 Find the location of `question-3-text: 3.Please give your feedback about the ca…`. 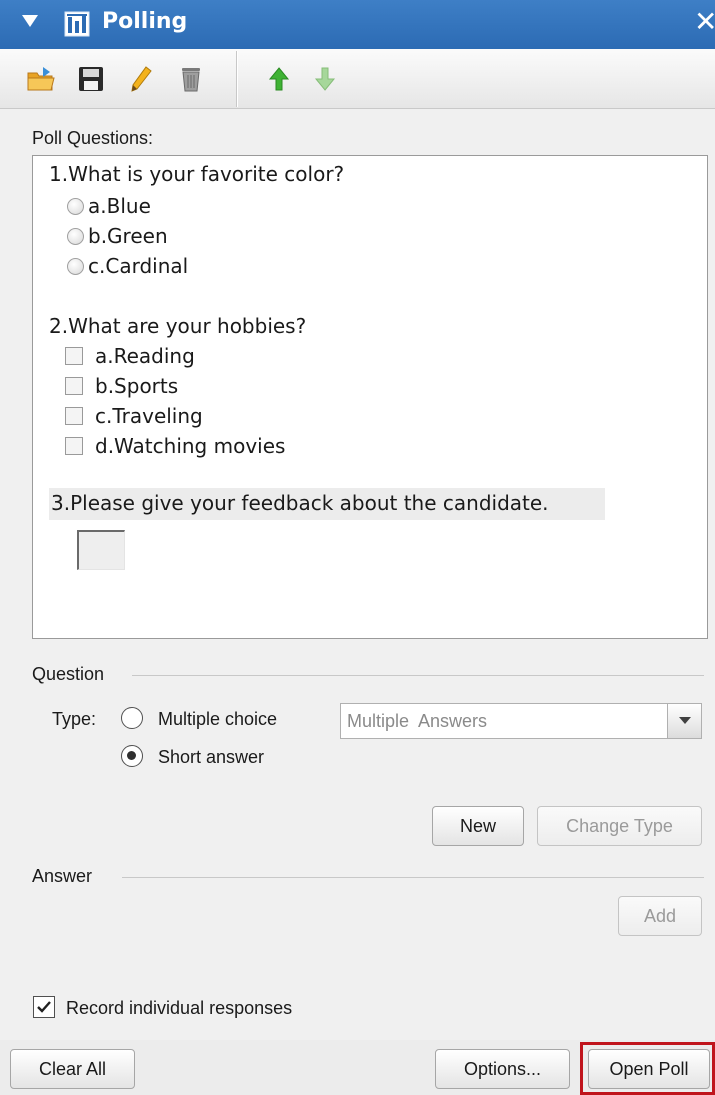

question-3-text: 3.Please give your feedback about the ca… is located at coordinates (327, 504).